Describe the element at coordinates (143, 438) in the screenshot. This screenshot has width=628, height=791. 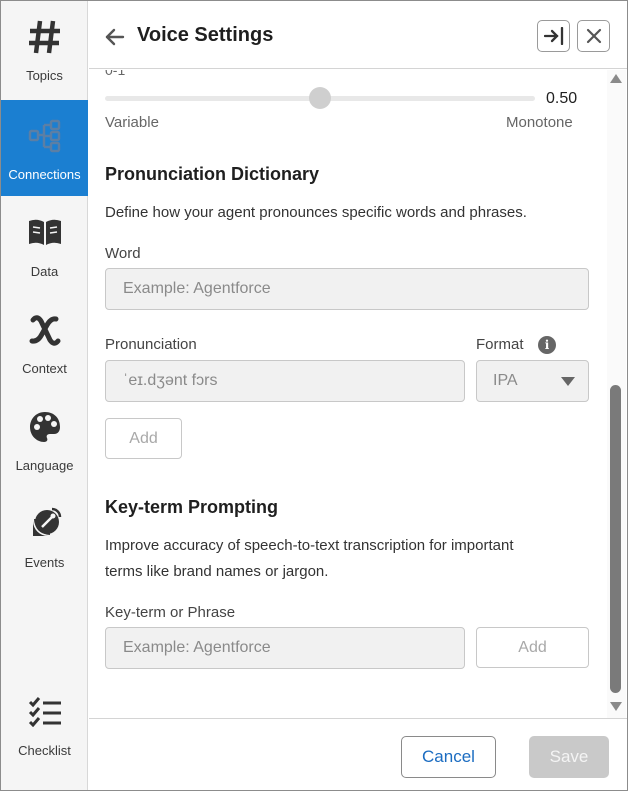
I see `add-pronunciation-button: Add` at that location.